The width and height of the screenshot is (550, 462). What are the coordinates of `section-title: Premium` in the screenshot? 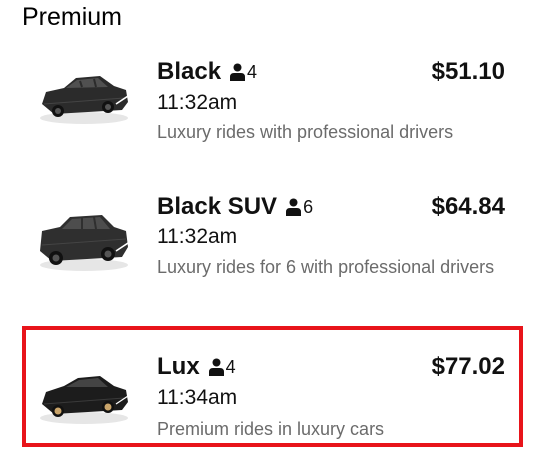 It's located at (72, 17).